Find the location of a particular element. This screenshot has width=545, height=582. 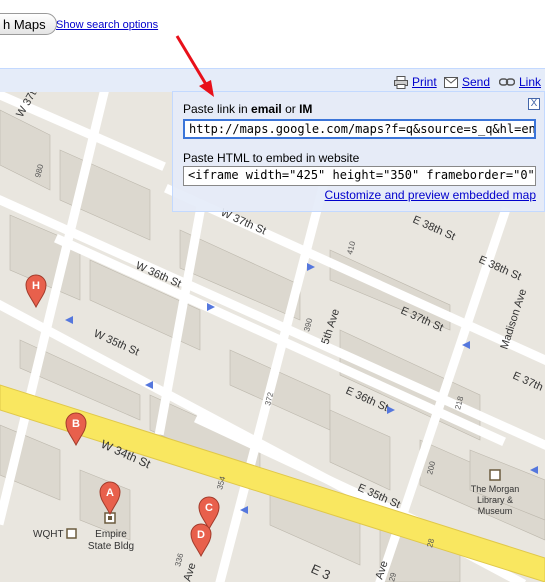

arrow-head-icon is located at coordinates (206, 88).